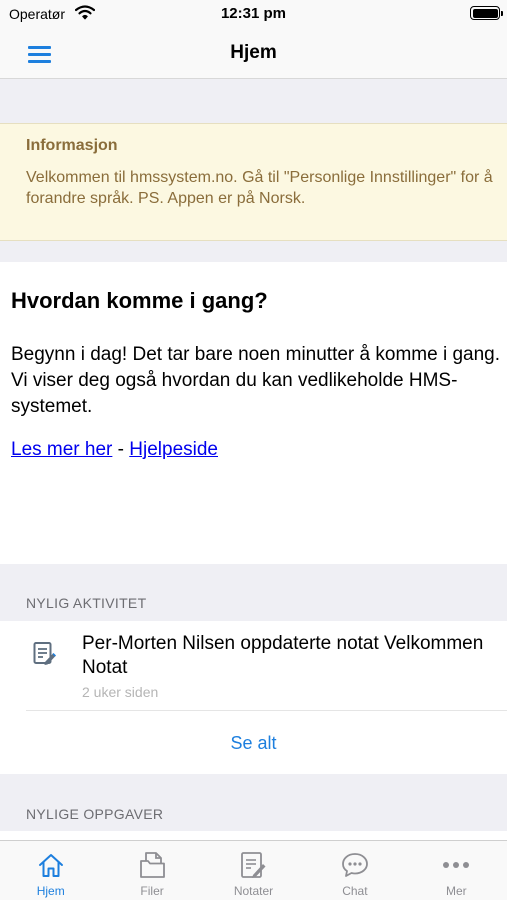 This screenshot has width=507, height=900. I want to click on tab-bar: Hjem Filer Notater Chat Mer, so click(253, 870).